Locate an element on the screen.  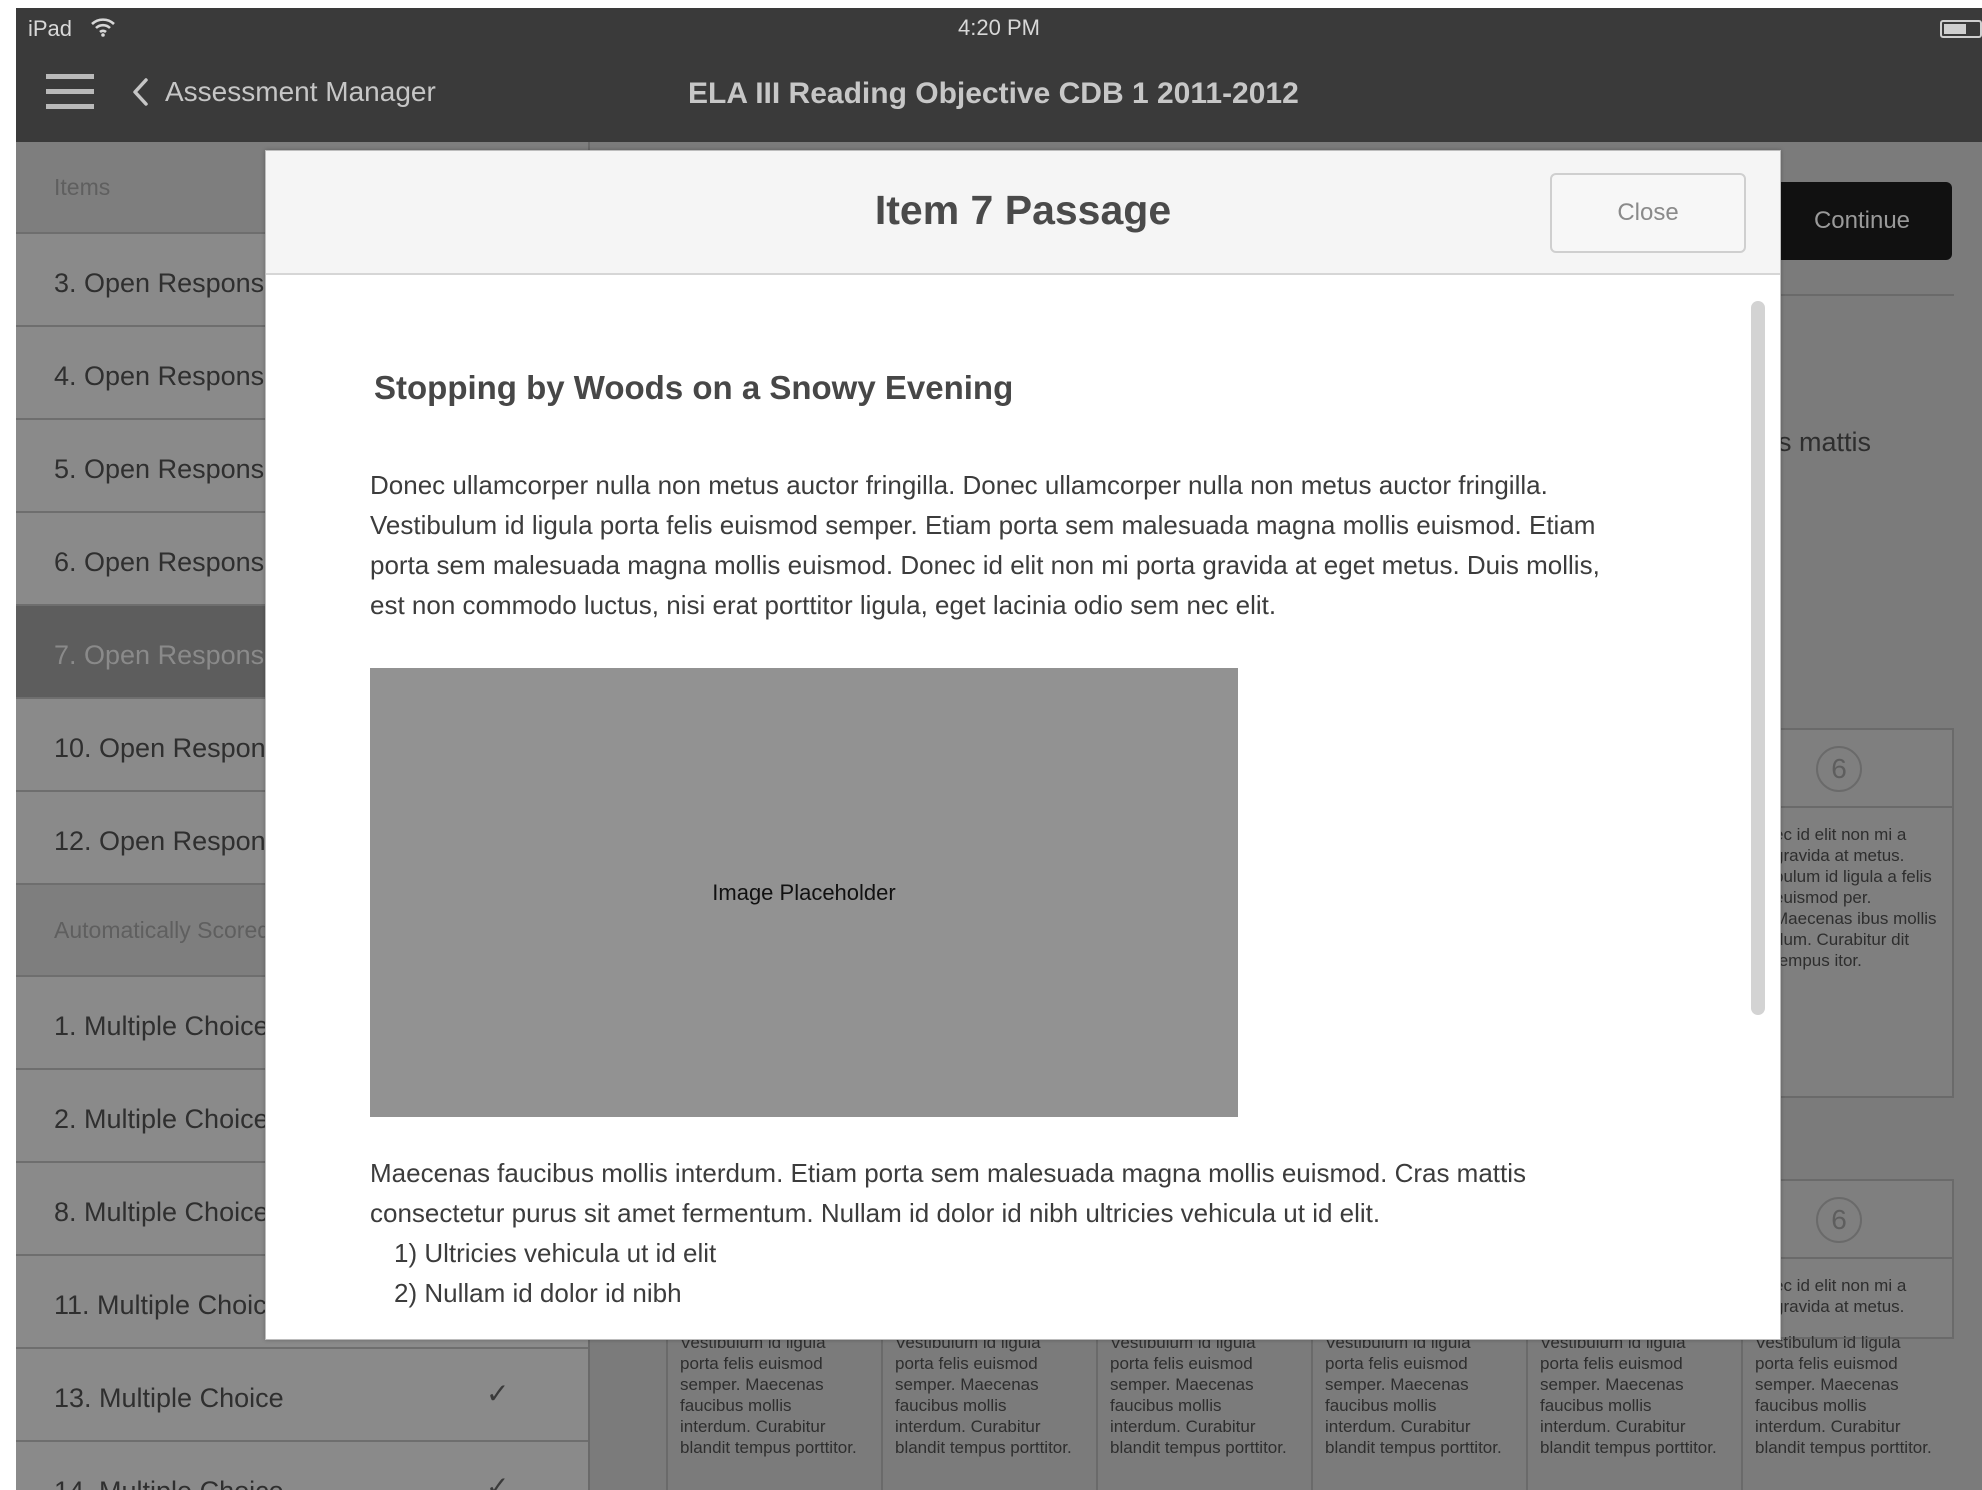
back-button-label: Assessment Manager is located at coordinates (300, 91).